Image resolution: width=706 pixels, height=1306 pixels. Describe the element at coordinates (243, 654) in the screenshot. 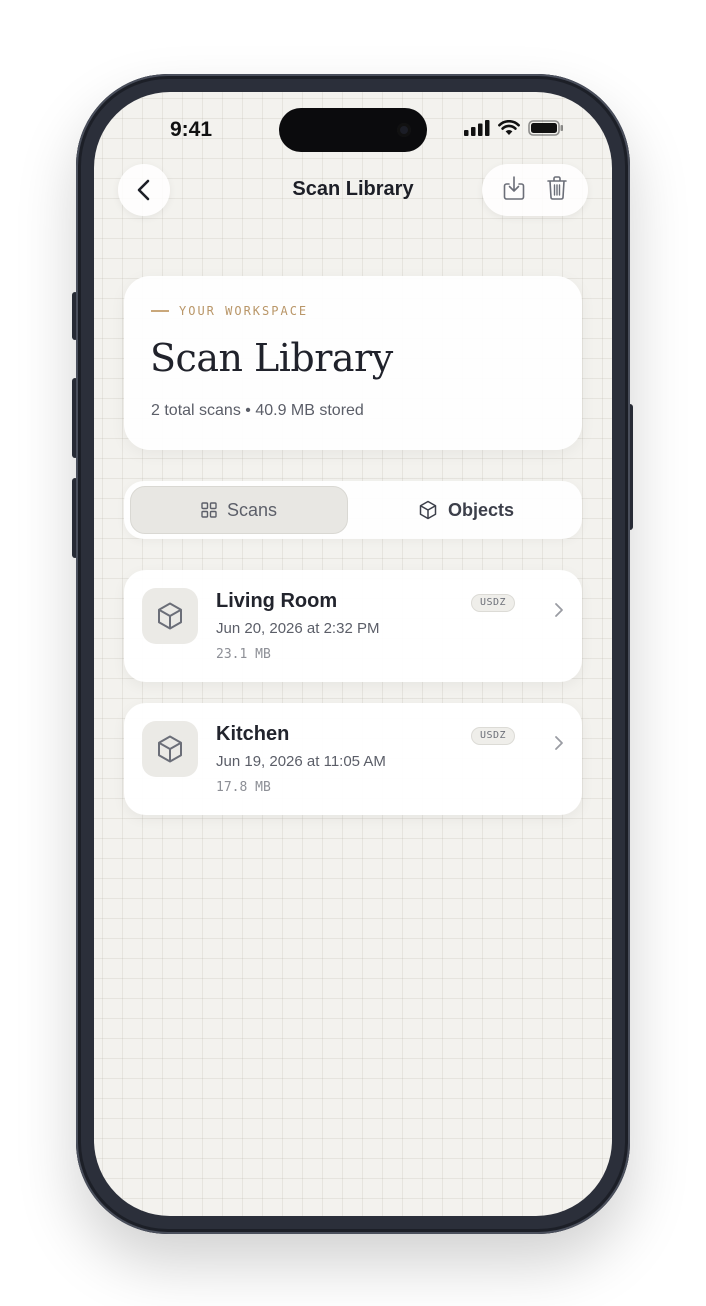

I see `scan-size: 23.1 MB` at that location.